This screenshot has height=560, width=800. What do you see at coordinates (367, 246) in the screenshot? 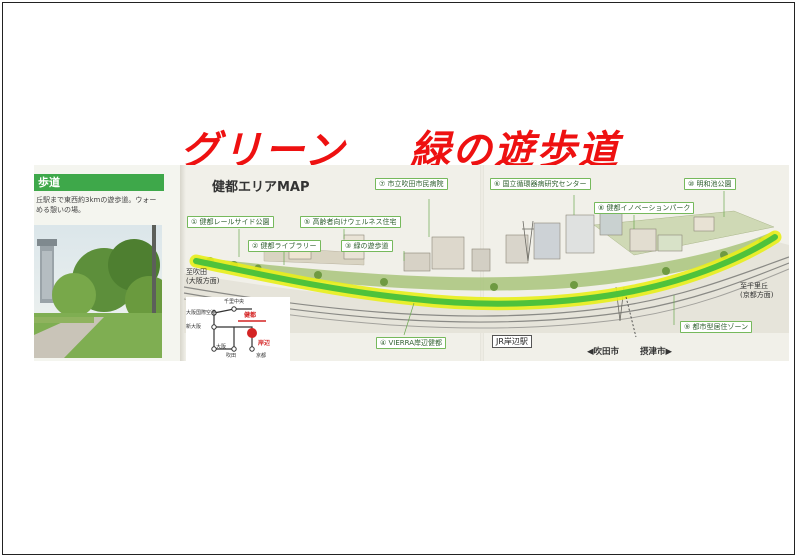
I see `point-tag-3: ③ 緑の遊歩道` at bounding box center [367, 246].